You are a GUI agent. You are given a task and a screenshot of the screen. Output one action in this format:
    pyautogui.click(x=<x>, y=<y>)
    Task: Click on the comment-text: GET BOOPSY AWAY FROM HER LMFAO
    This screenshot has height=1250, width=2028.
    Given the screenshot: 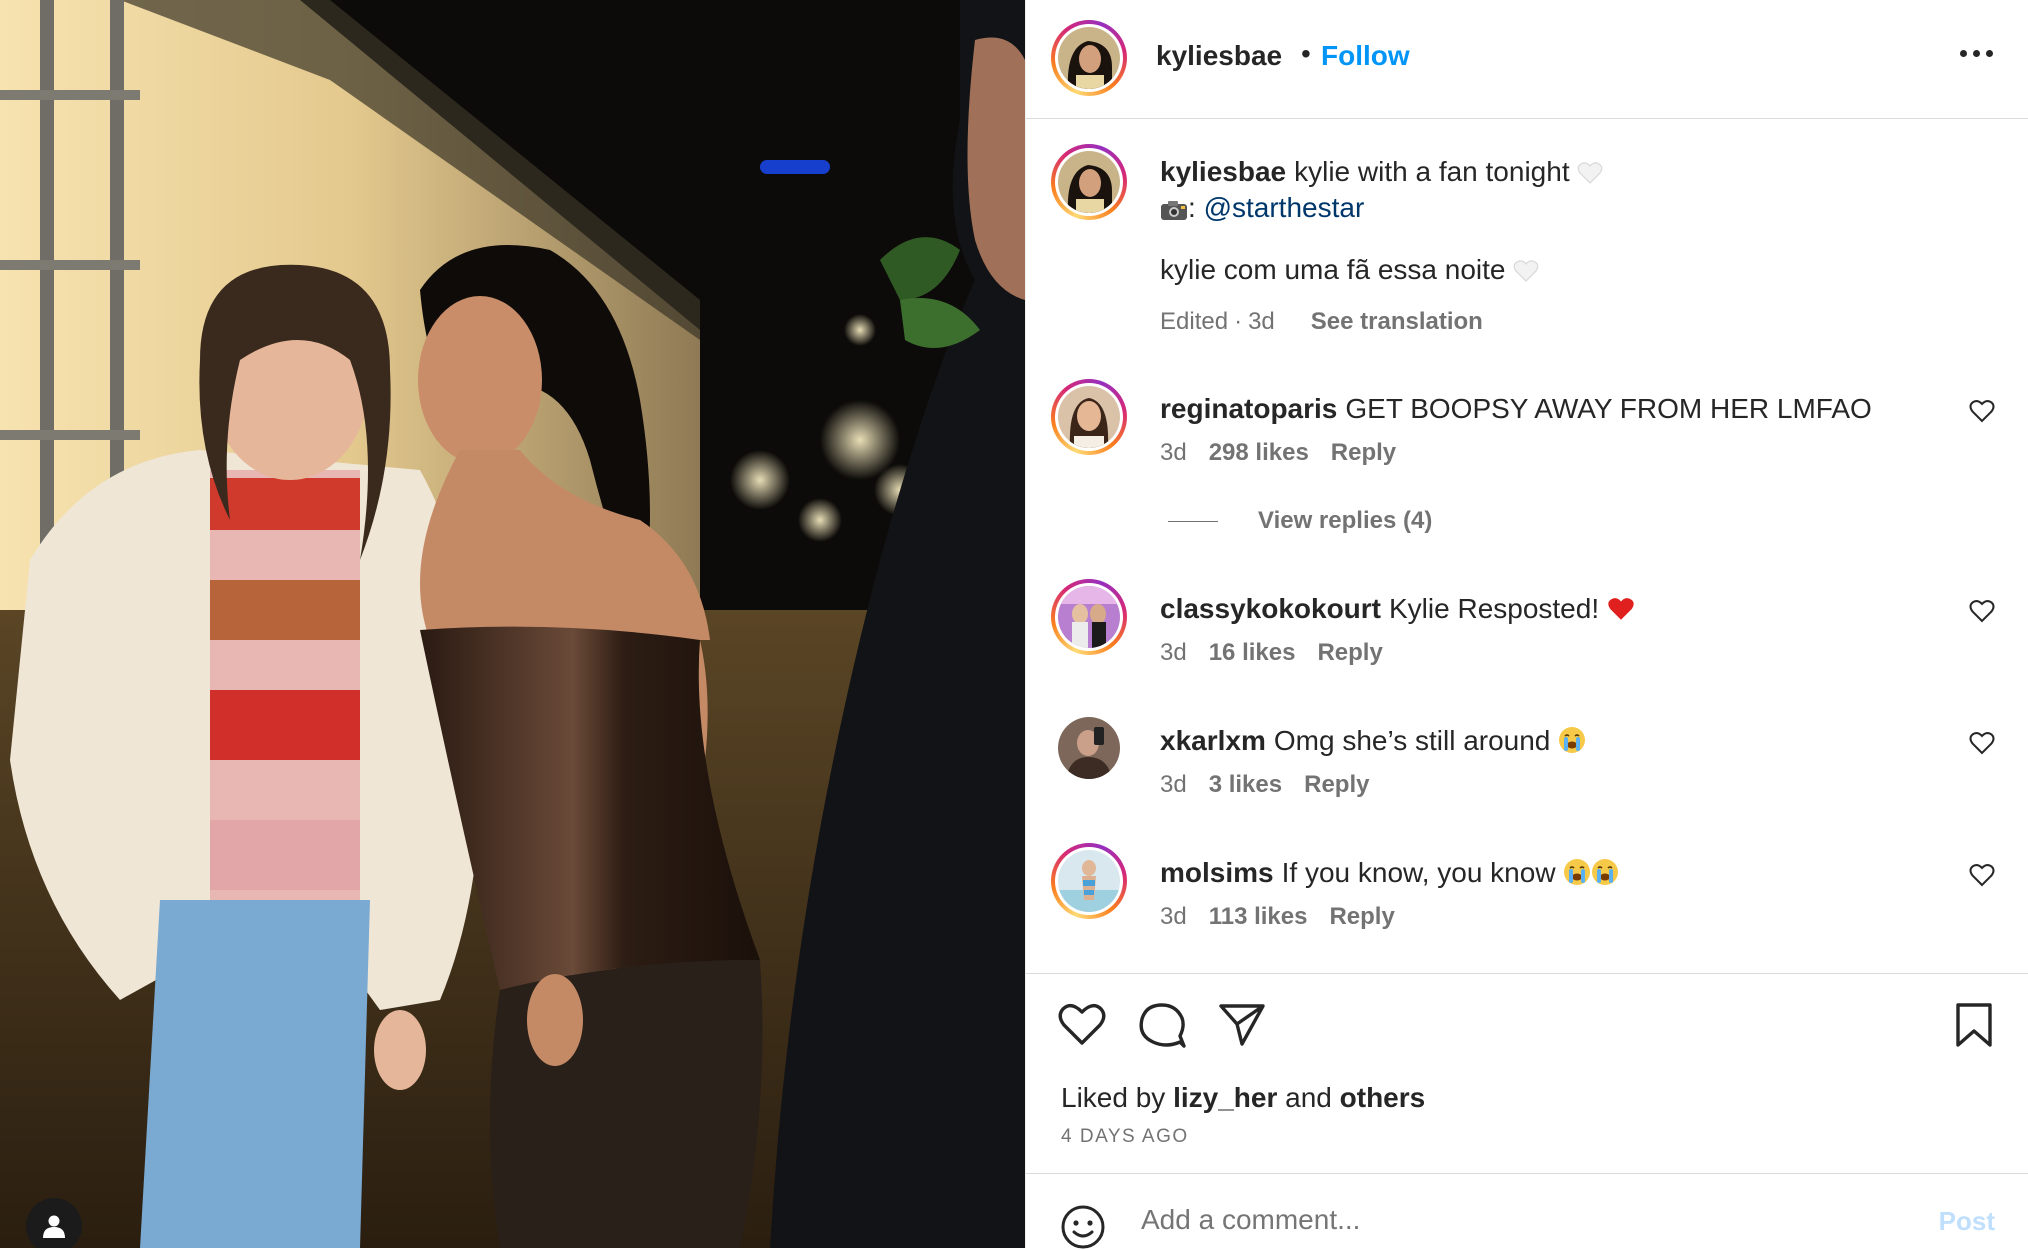 What is the action you would take?
    pyautogui.click(x=1608, y=408)
    